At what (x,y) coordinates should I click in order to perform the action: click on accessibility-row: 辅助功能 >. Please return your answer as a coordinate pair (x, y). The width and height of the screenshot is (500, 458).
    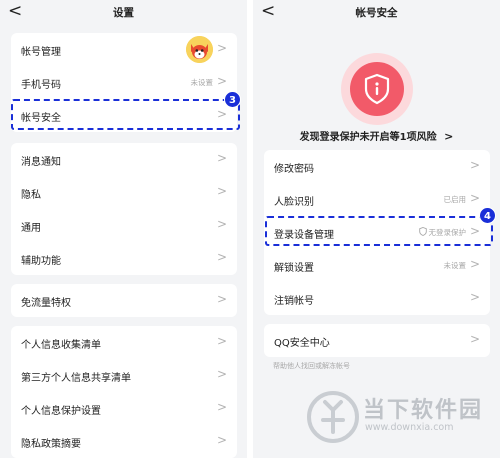
    Looking at the image, I should click on (124, 258).